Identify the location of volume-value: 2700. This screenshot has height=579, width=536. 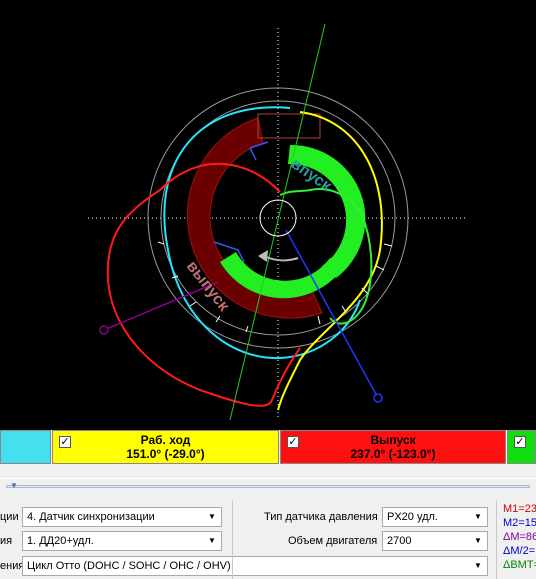
(399, 541).